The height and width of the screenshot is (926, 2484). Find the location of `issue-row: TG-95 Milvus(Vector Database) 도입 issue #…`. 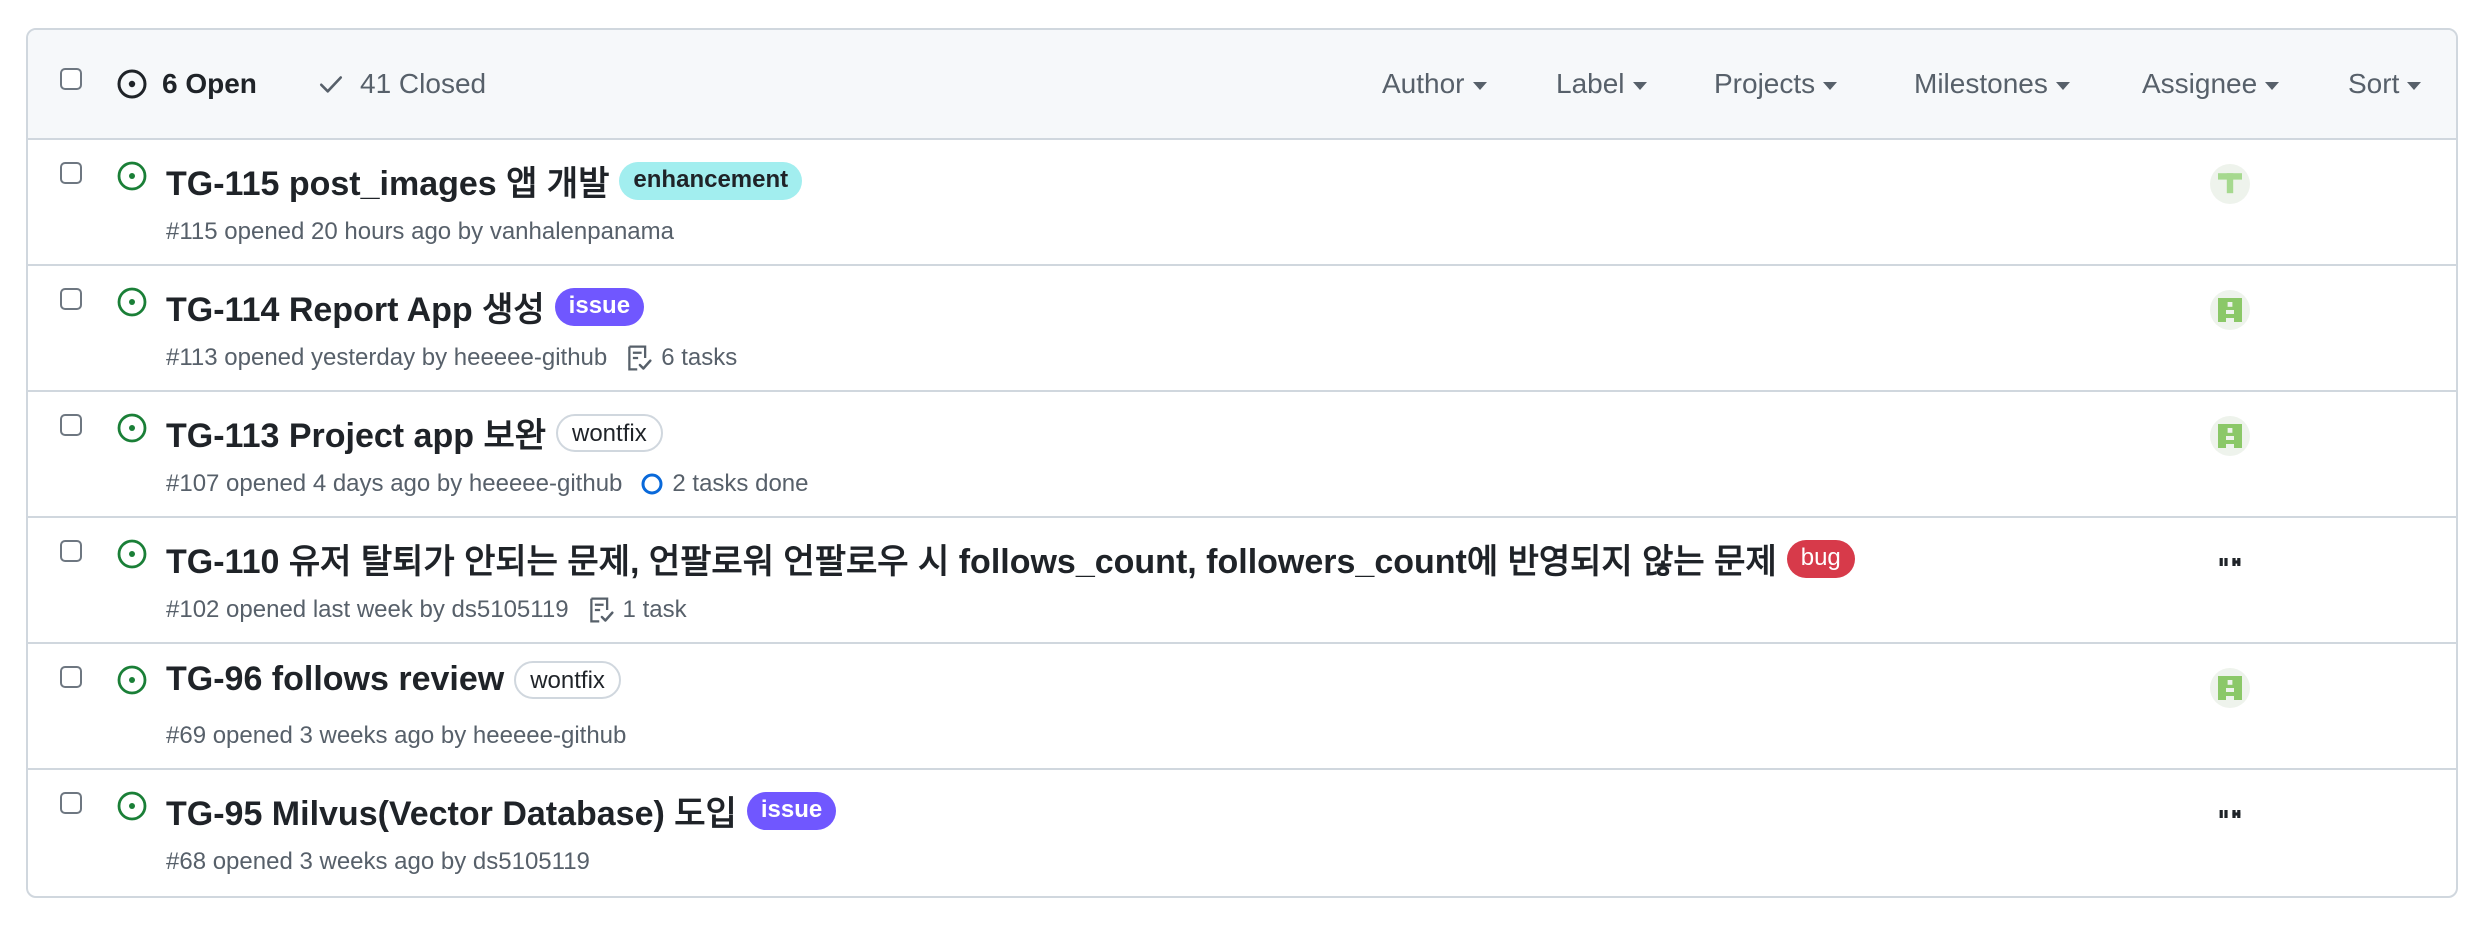

issue-row: TG-95 Milvus(Vector Database) 도입 issue #… is located at coordinates (1242, 833).